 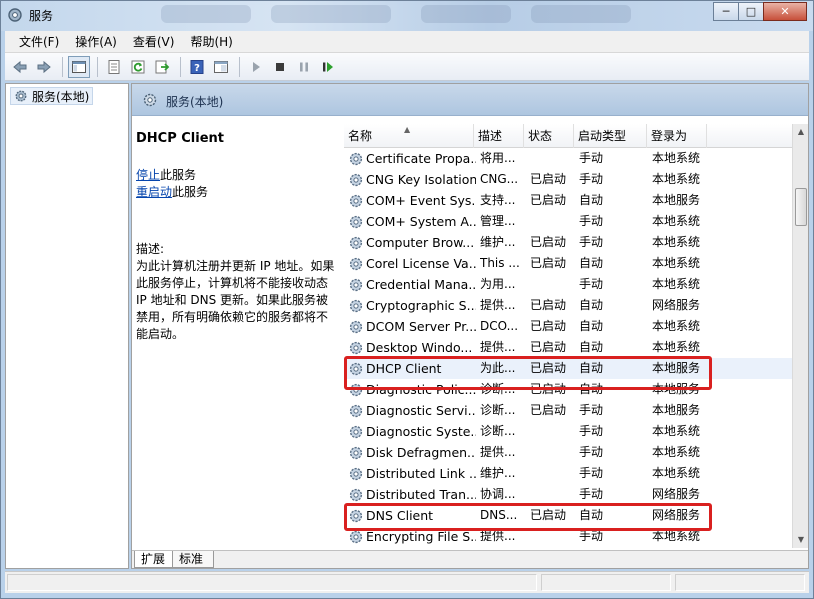 I want to click on column-header-status: 状态, so click(x=549, y=136).